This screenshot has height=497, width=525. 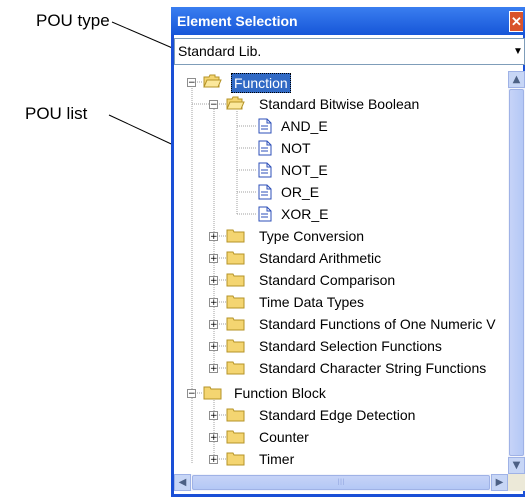 I want to click on tree-label-edge-detection: Standard Edge Detection, so click(x=337, y=415).